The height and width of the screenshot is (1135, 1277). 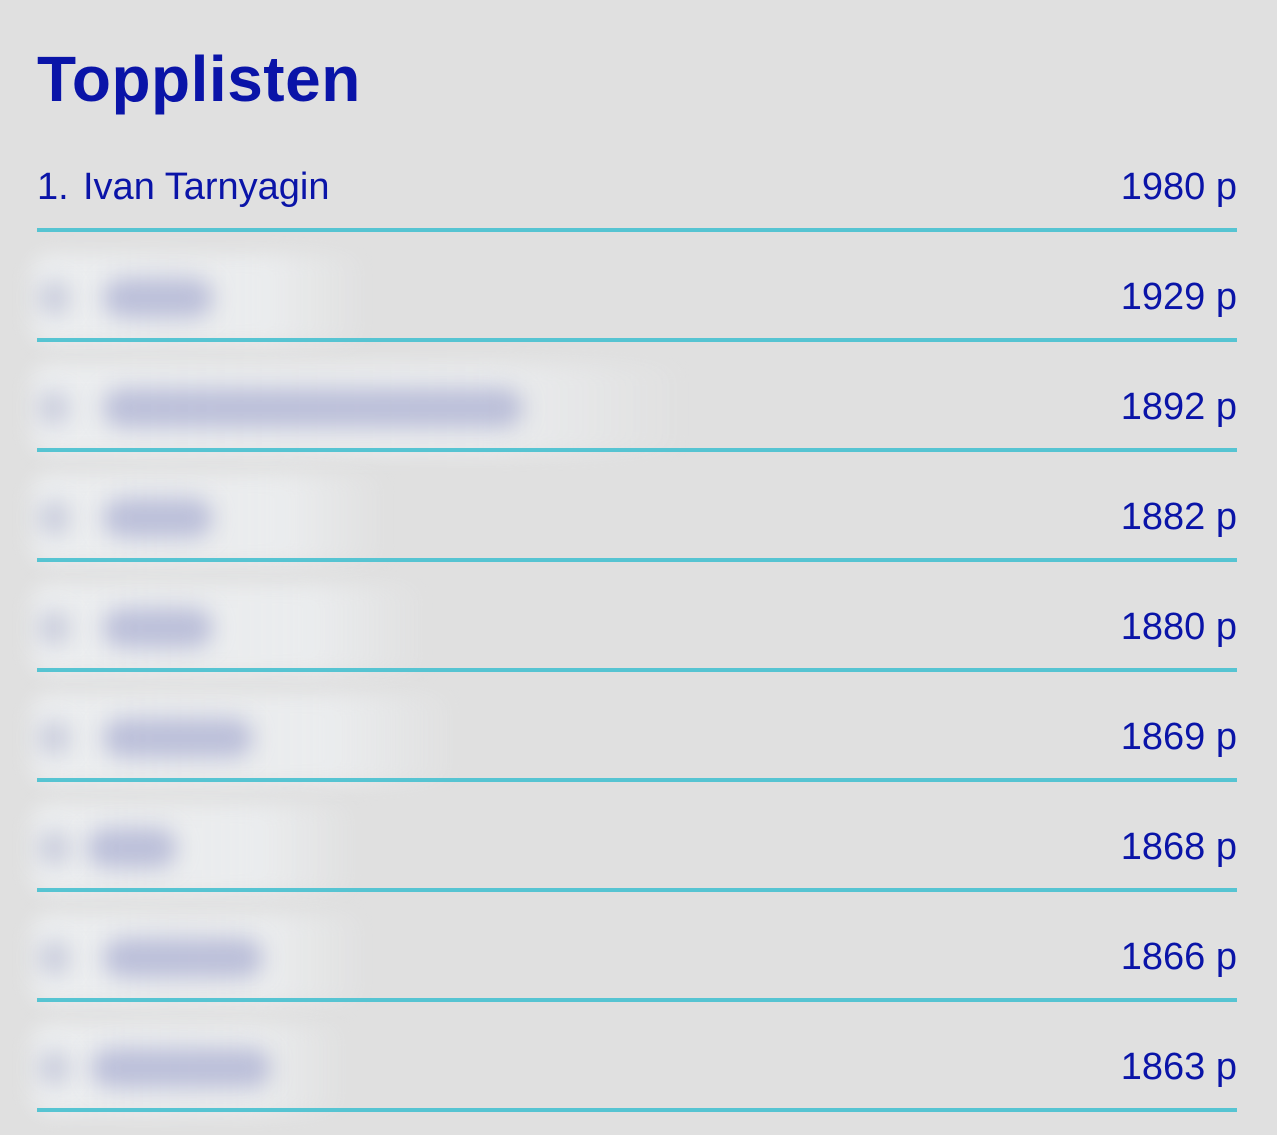 I want to click on leaderboard-row: 1929 p, so click(x=634, y=313).